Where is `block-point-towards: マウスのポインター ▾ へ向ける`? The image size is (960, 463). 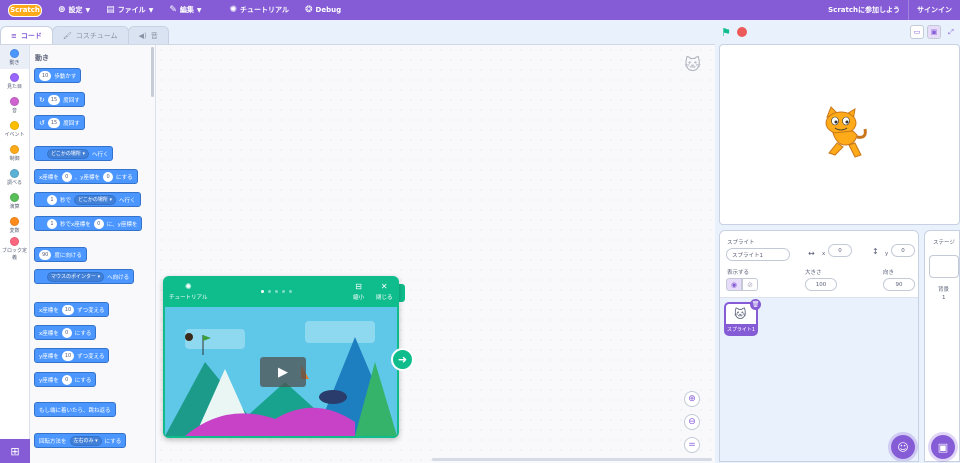 block-point-towards: マウスのポインター ▾ へ向ける is located at coordinates (84, 276).